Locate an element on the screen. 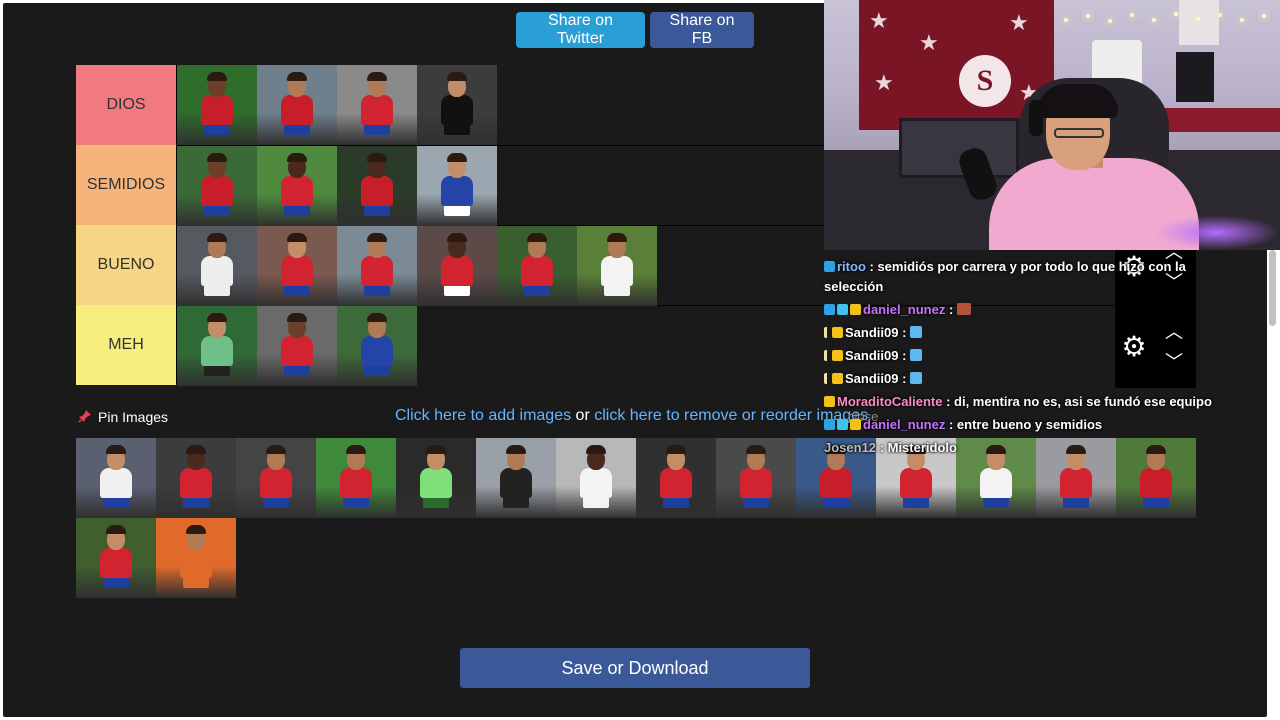  chat-text: Misteridolo is located at coordinates (922, 447).